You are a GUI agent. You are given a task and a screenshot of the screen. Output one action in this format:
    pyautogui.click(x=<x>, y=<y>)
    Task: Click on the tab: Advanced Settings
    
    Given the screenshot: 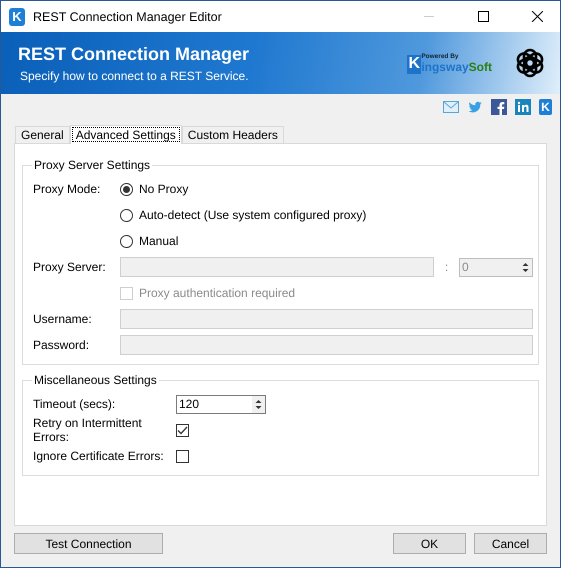 What is the action you would take?
    pyautogui.click(x=126, y=134)
    